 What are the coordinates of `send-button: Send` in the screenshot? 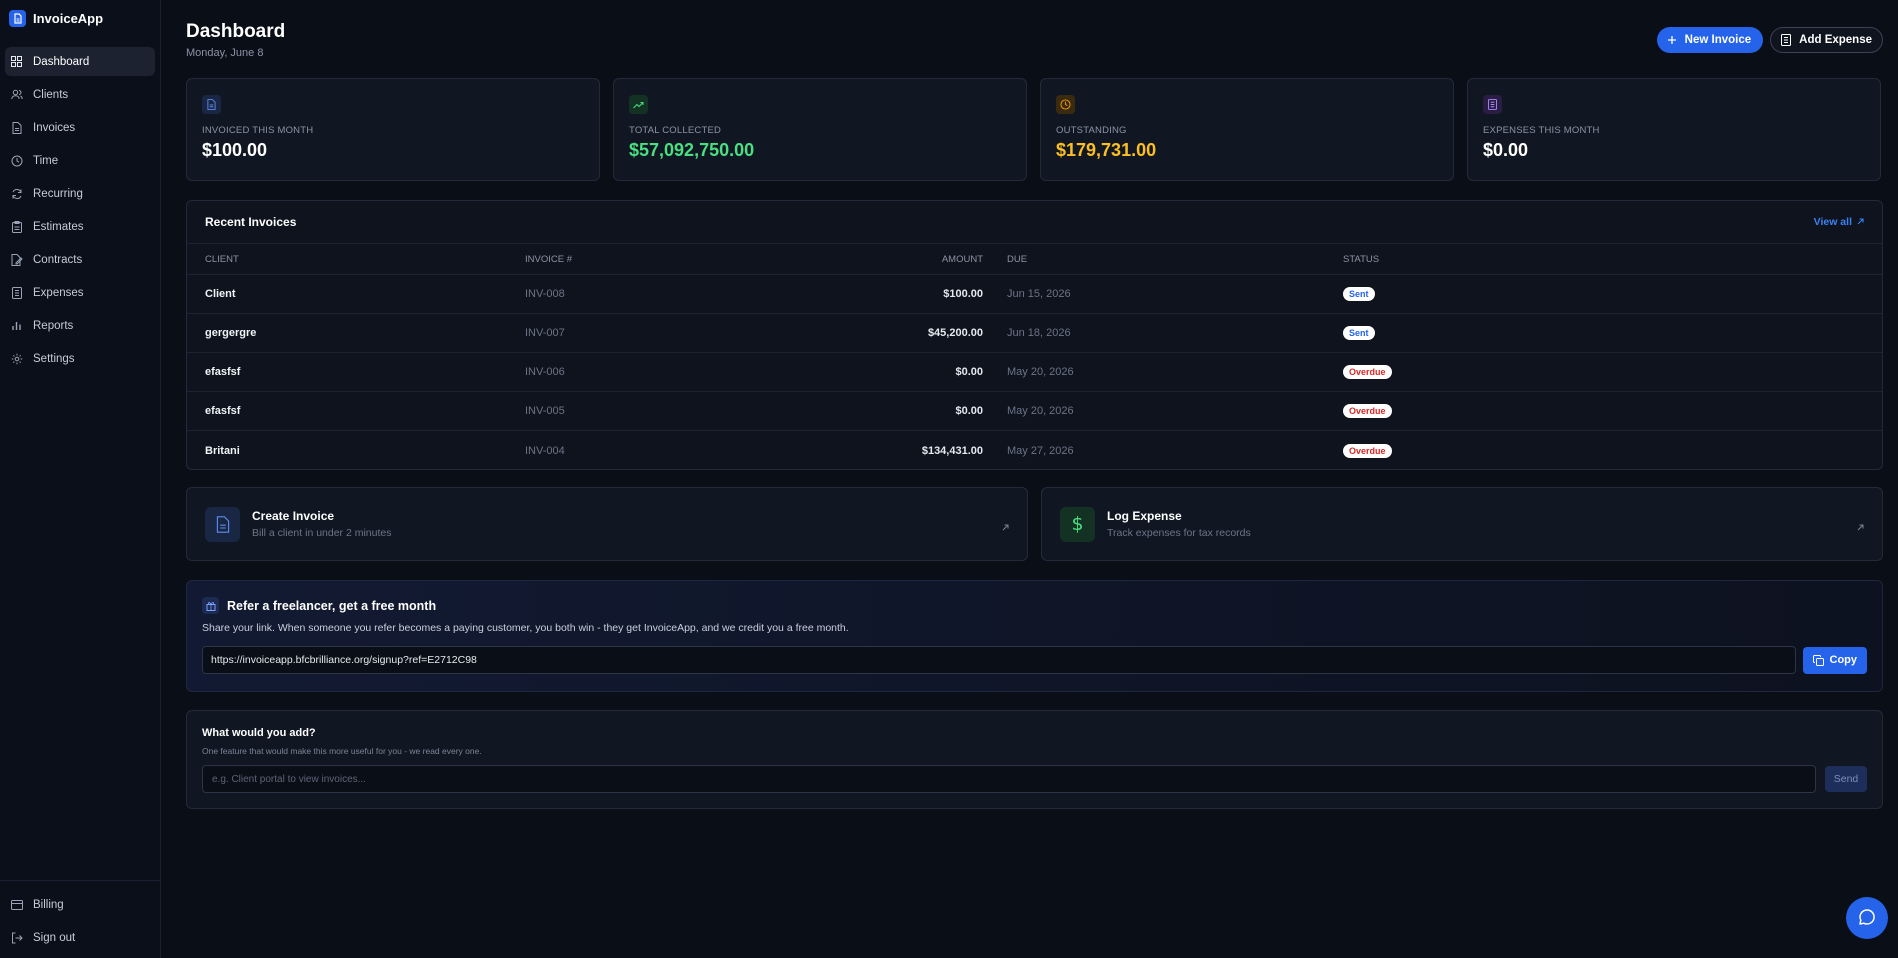 It's located at (1846, 779).